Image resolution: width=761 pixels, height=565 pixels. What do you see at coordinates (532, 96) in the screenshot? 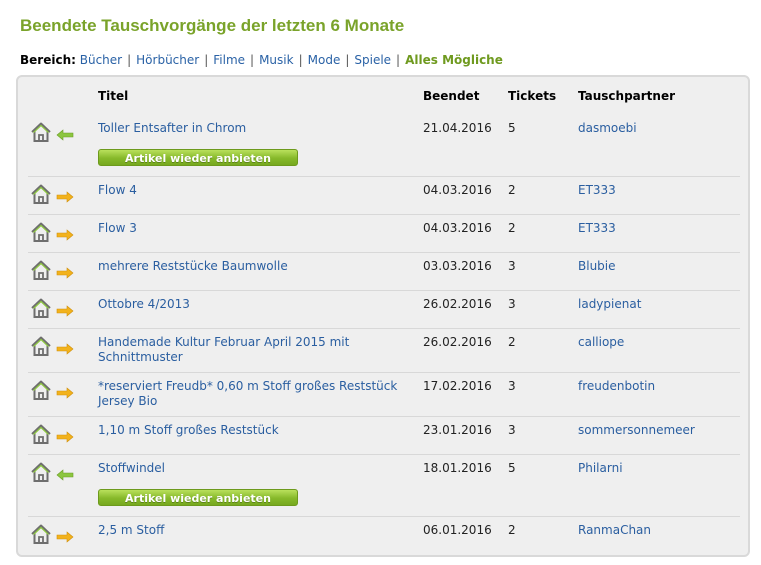
I see `column-header-tickets: Tickets` at bounding box center [532, 96].